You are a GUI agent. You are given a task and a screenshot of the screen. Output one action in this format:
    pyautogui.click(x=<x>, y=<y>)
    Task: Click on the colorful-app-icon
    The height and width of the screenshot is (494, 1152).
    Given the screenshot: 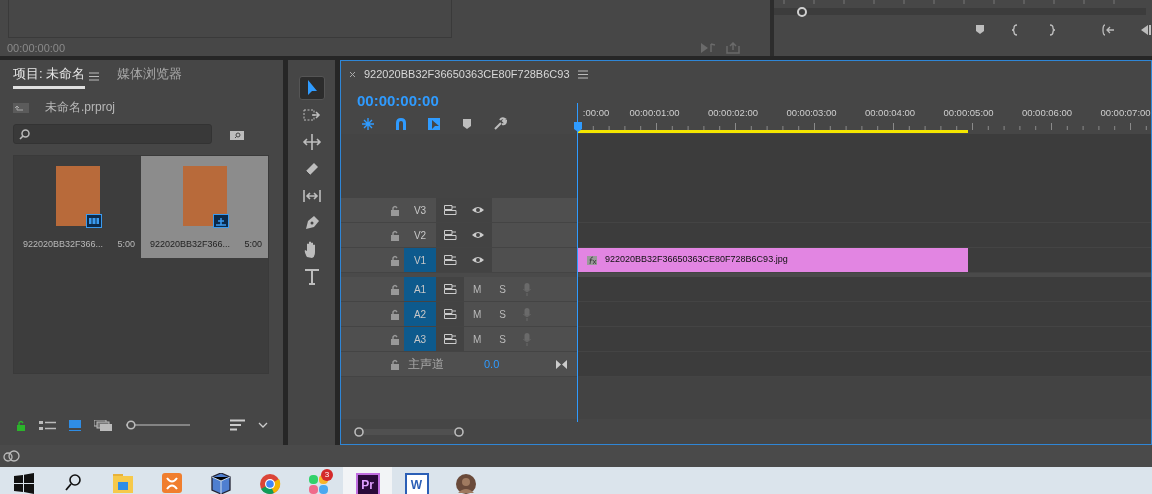 What is the action you would take?
    pyautogui.click(x=318, y=483)
    